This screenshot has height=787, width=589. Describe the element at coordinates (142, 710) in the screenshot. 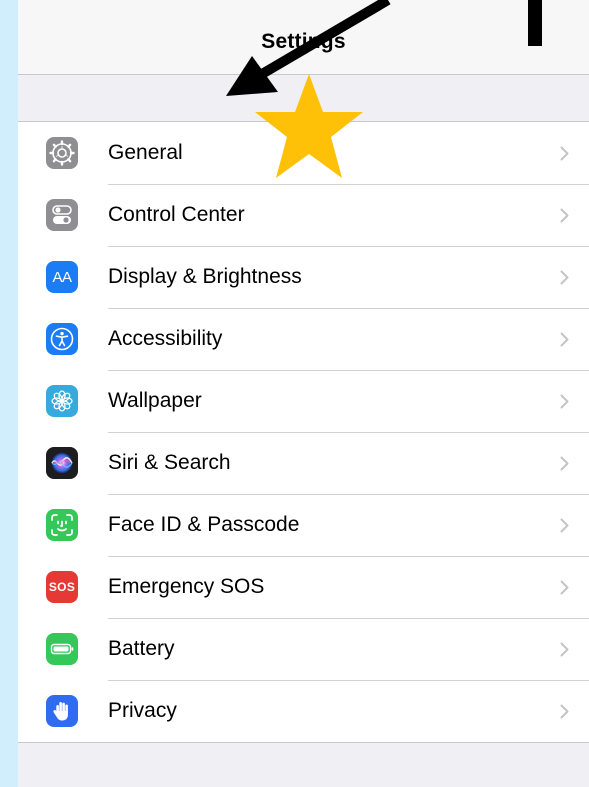

I see `settings-row-label: Privacy` at that location.